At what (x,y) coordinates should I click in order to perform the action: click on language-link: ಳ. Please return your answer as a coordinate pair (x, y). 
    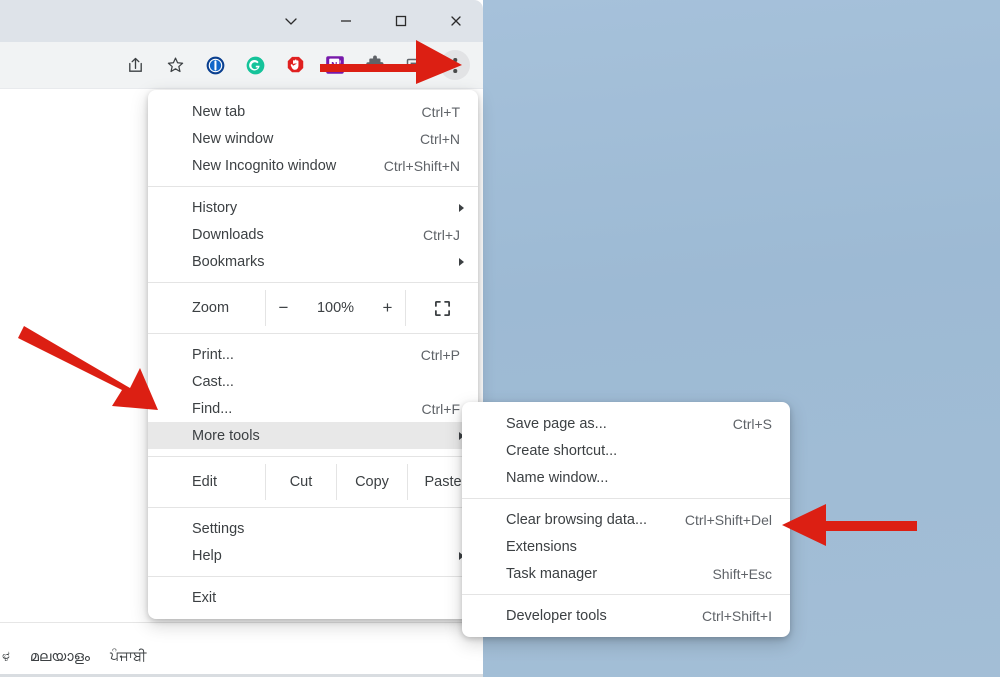
    Looking at the image, I should click on (6, 657).